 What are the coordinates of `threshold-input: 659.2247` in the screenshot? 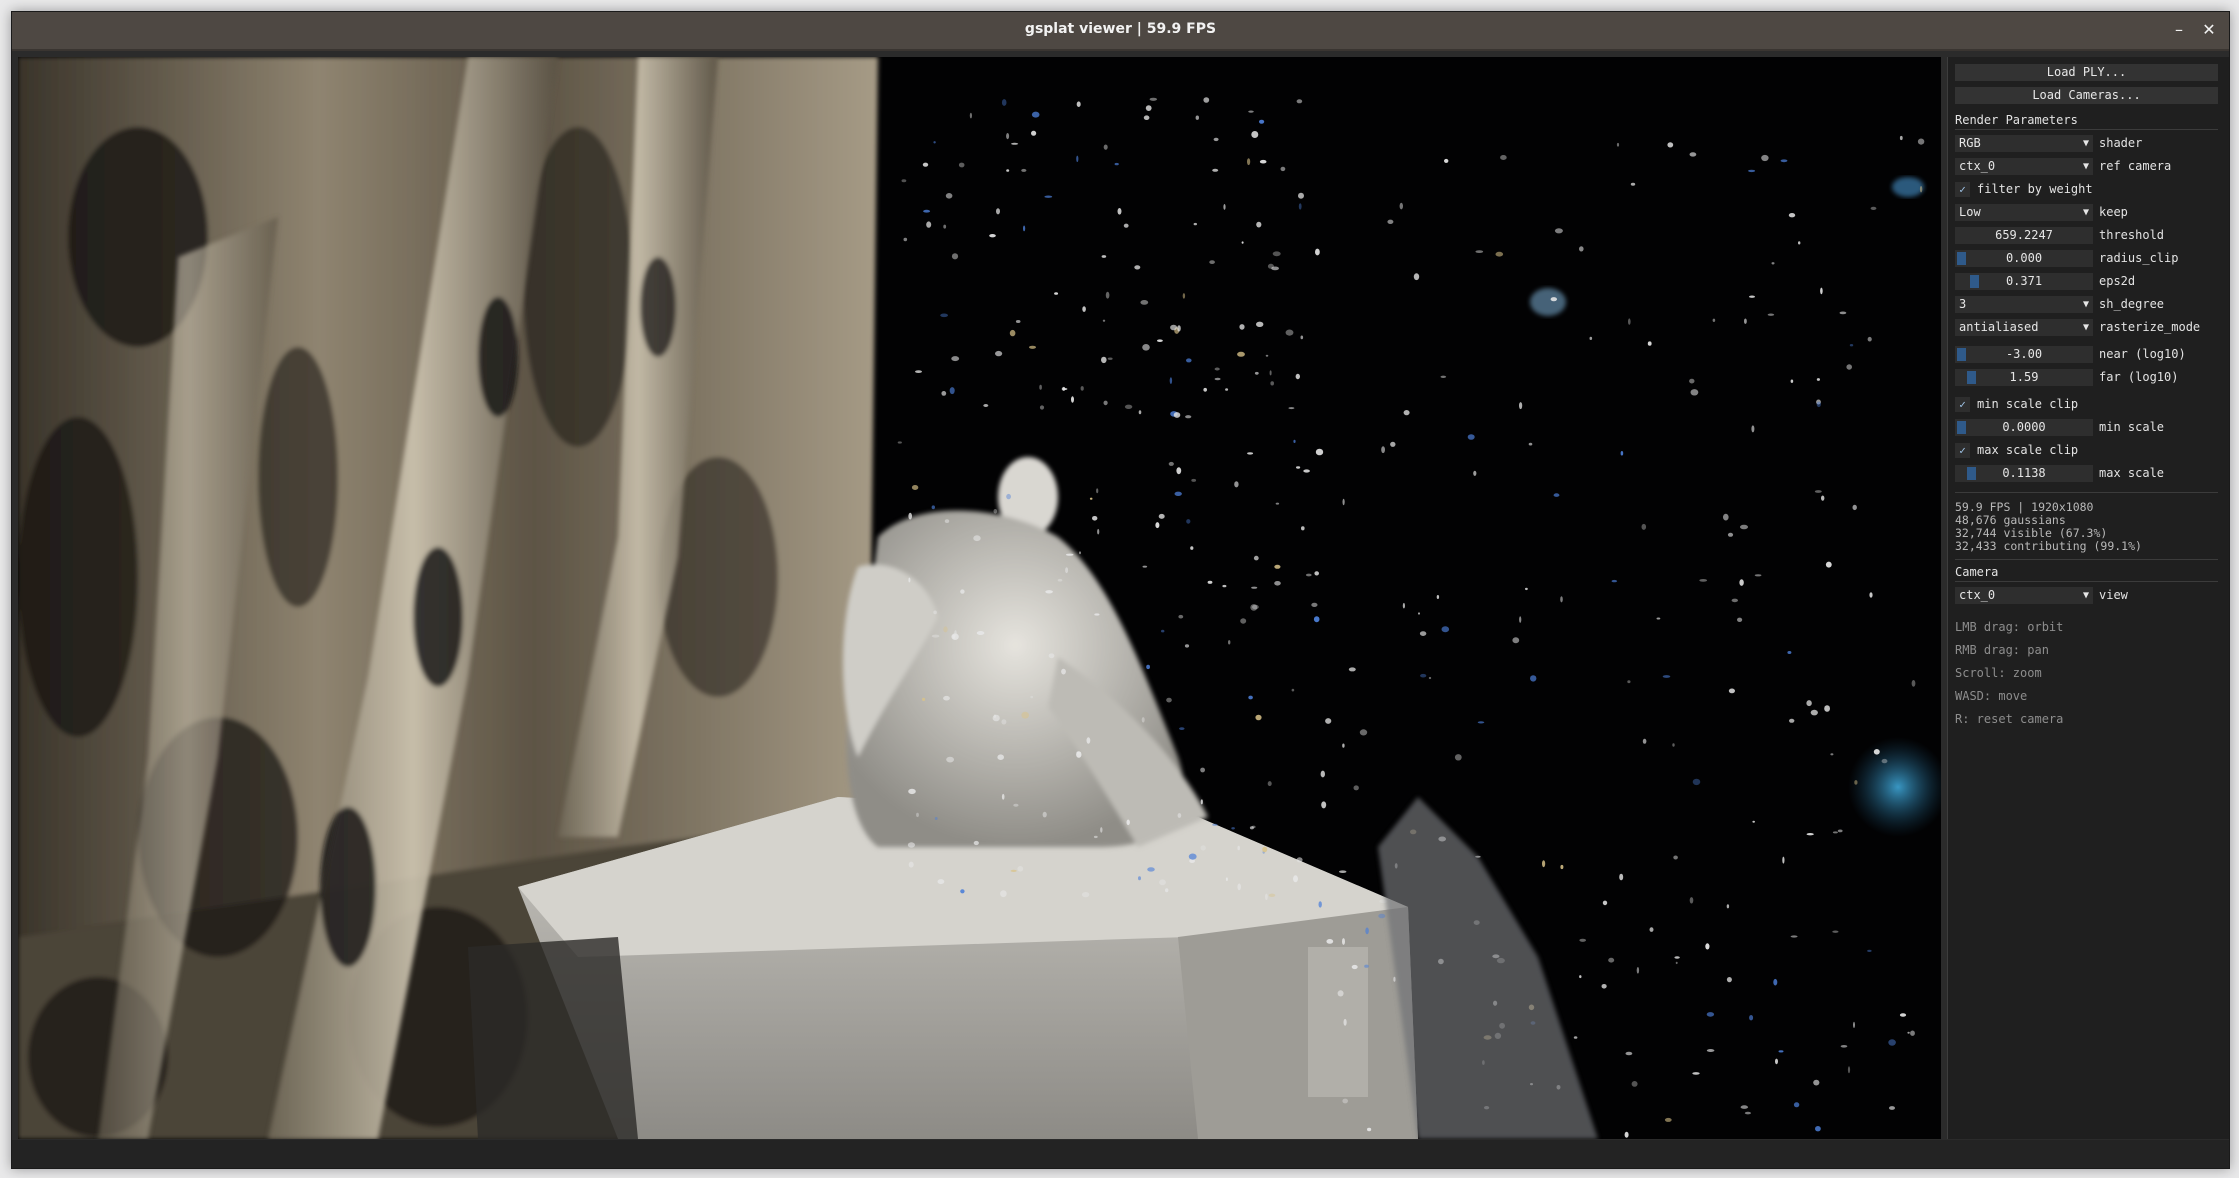 It's located at (2024, 235).